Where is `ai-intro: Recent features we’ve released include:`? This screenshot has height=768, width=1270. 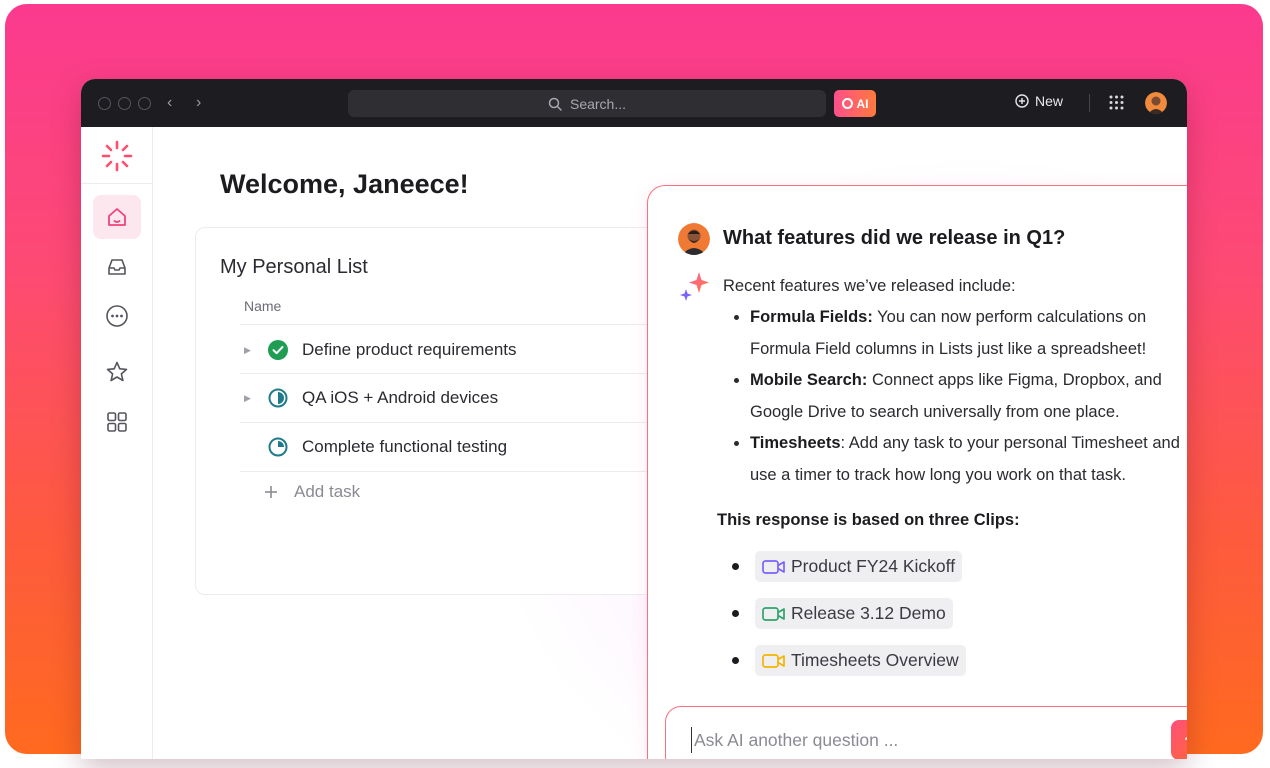 ai-intro: Recent features we’ve released include: is located at coordinates (869, 286).